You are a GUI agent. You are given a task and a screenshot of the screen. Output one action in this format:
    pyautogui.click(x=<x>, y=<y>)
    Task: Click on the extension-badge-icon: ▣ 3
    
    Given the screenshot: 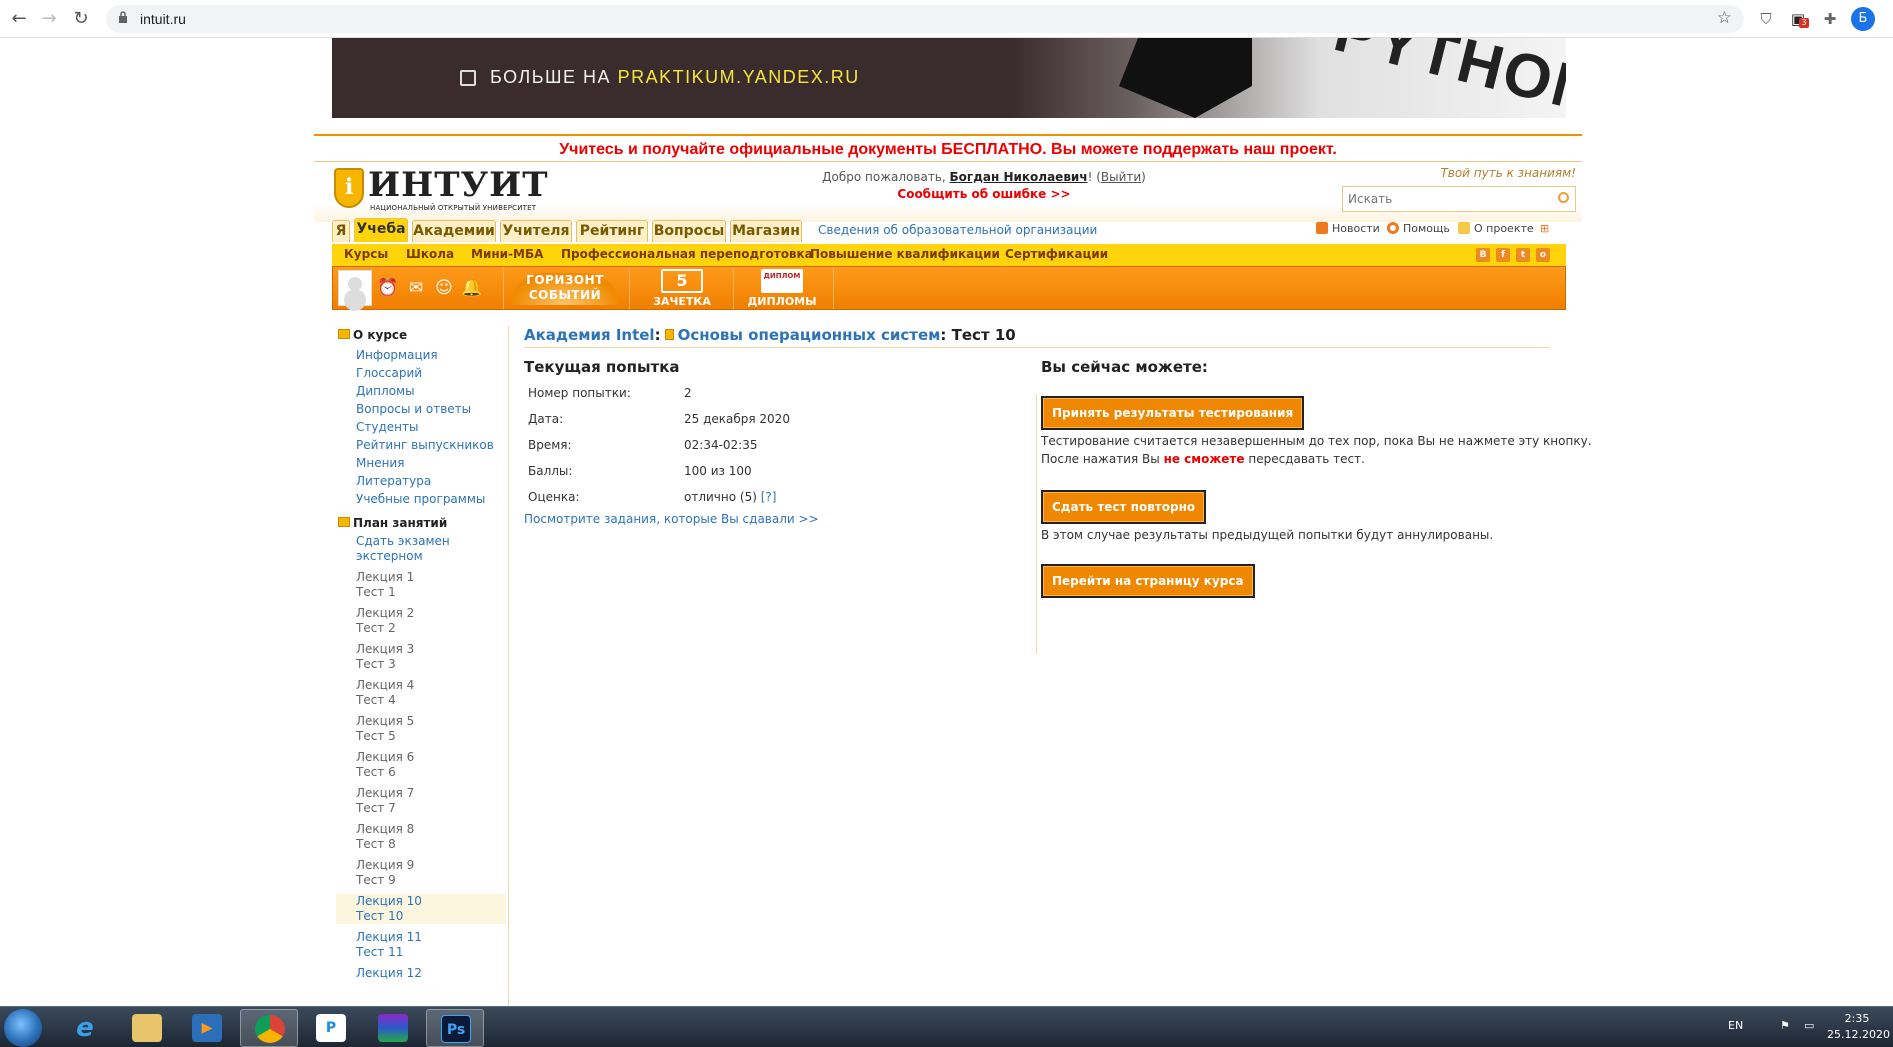 What is the action you would take?
    pyautogui.click(x=1798, y=19)
    